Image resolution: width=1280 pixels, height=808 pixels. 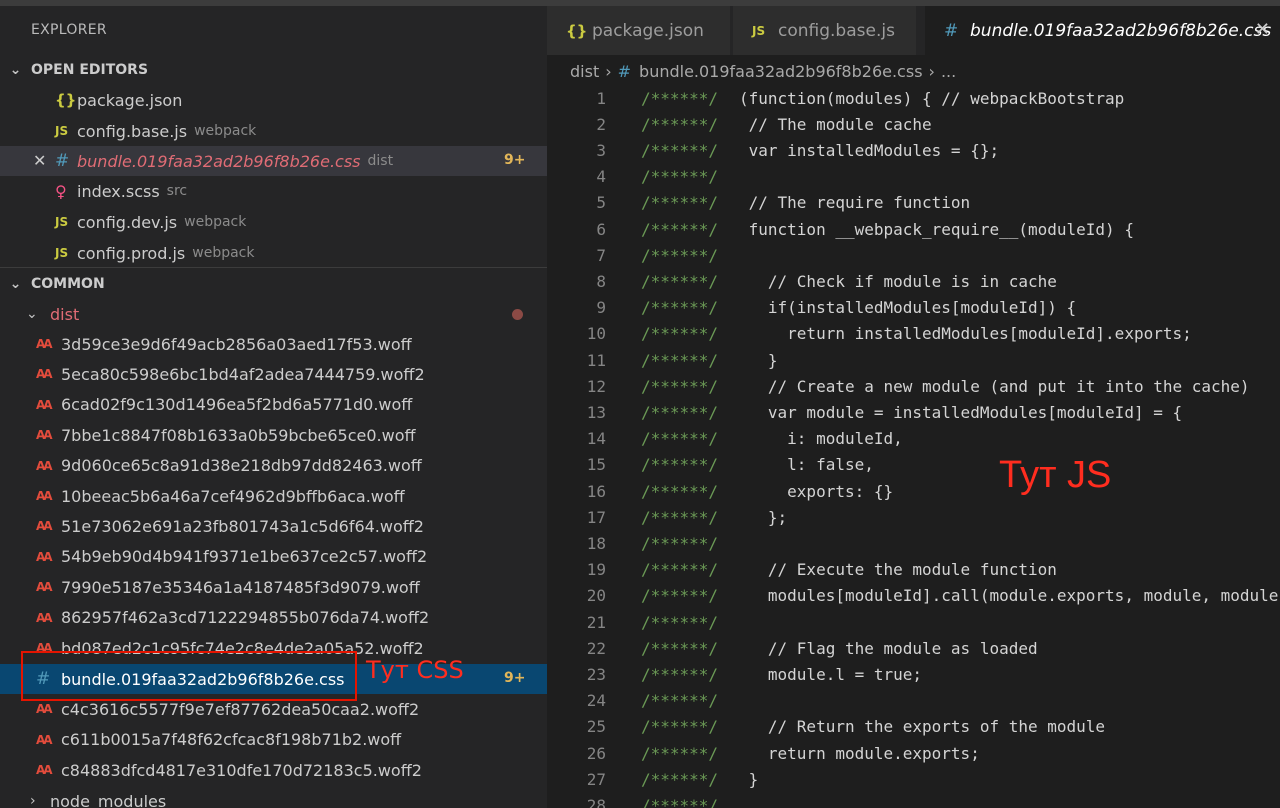 What do you see at coordinates (913, 255) in the screenshot?
I see `code-line: 7 /******/` at bounding box center [913, 255].